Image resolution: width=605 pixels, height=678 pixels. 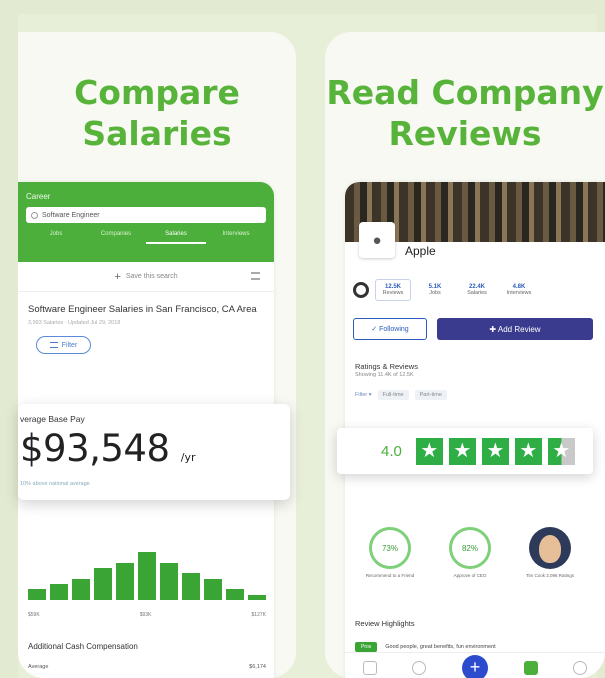 What do you see at coordinates (257, 667) in the screenshot?
I see `cash-average-value: $6,174` at bounding box center [257, 667].